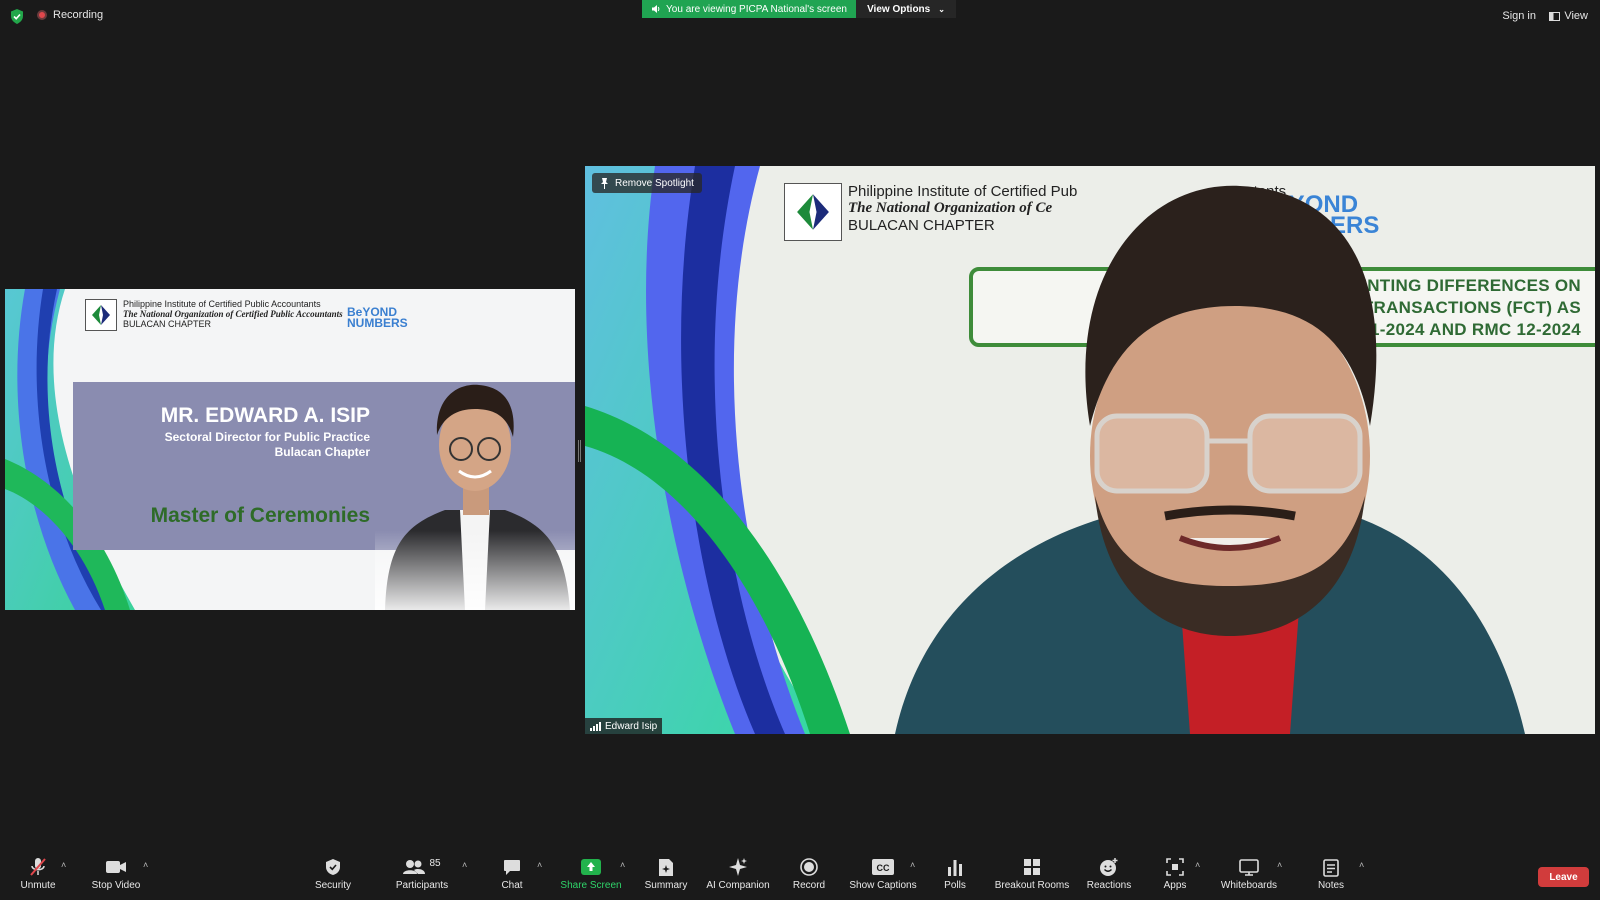  Describe the element at coordinates (1032, 867) in the screenshot. I see `breakout-grid-icon` at that location.